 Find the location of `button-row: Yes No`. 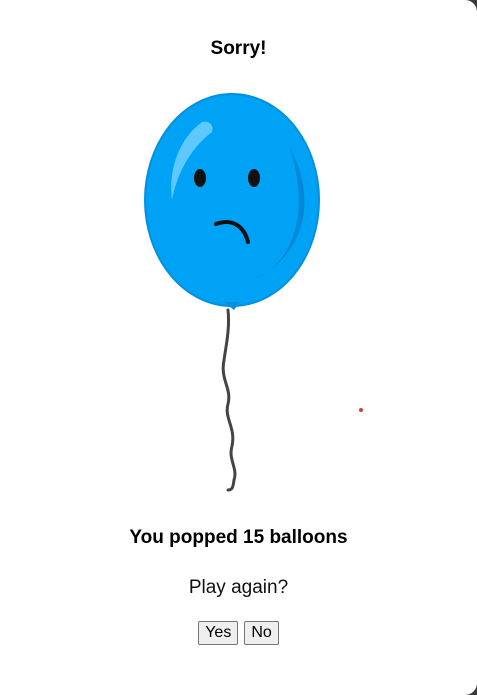

button-row: Yes No is located at coordinates (238, 633).